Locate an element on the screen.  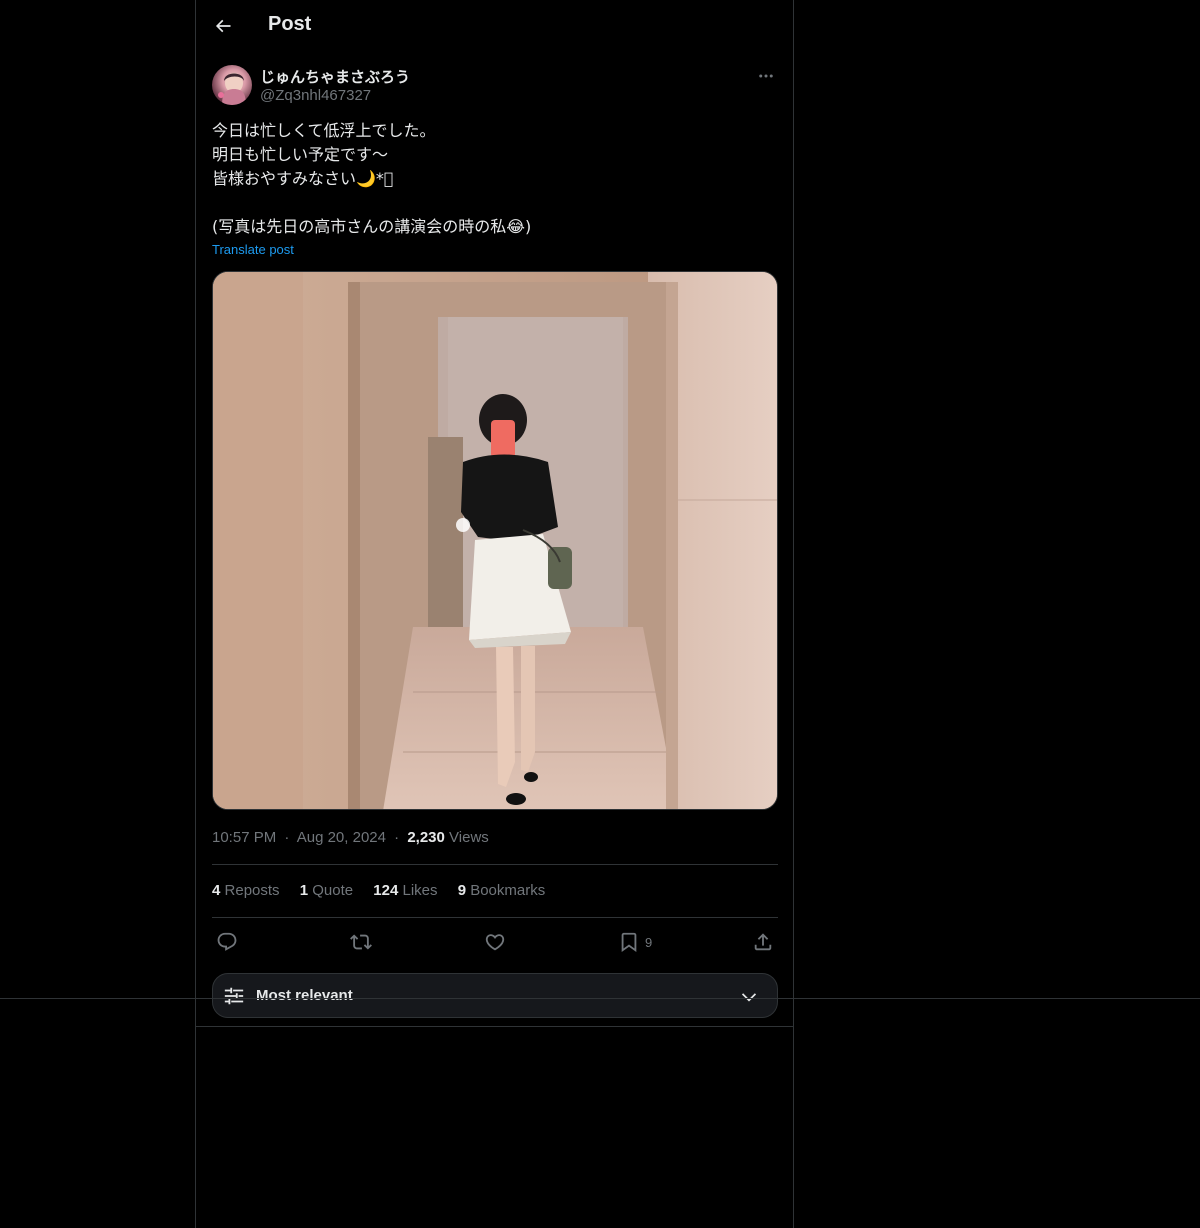
likes-count: 124 is located at coordinates (386, 890).